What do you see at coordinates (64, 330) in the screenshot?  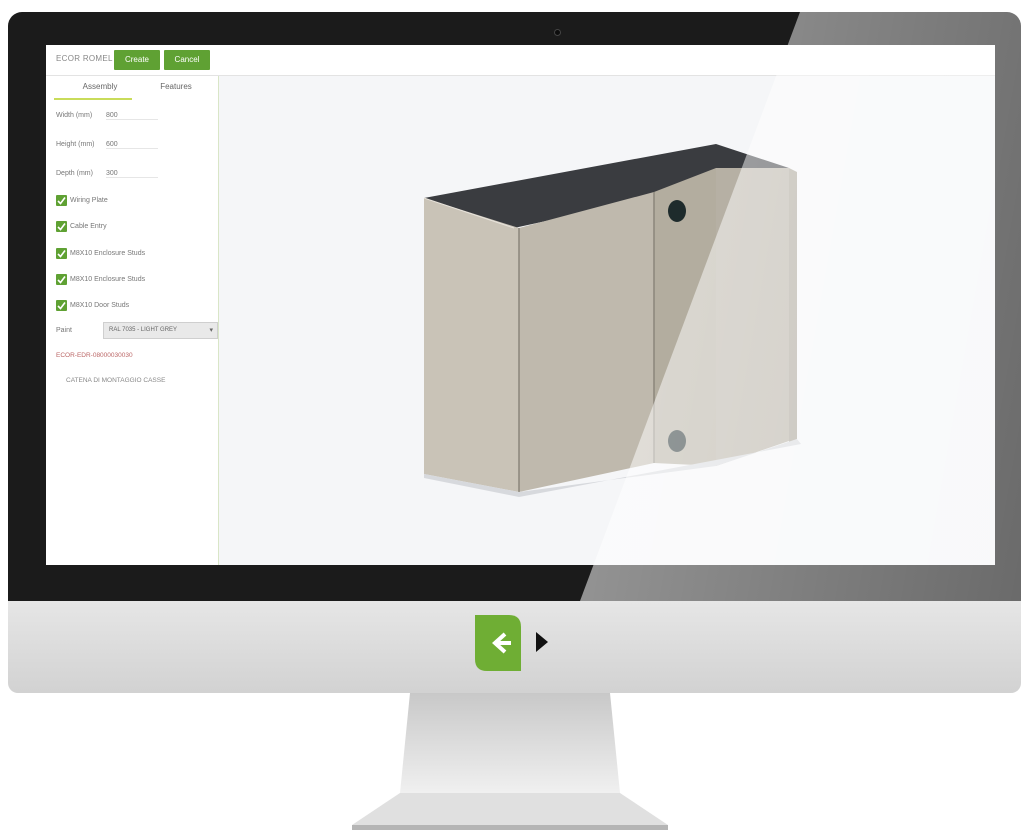 I see `paint-label: Paint` at bounding box center [64, 330].